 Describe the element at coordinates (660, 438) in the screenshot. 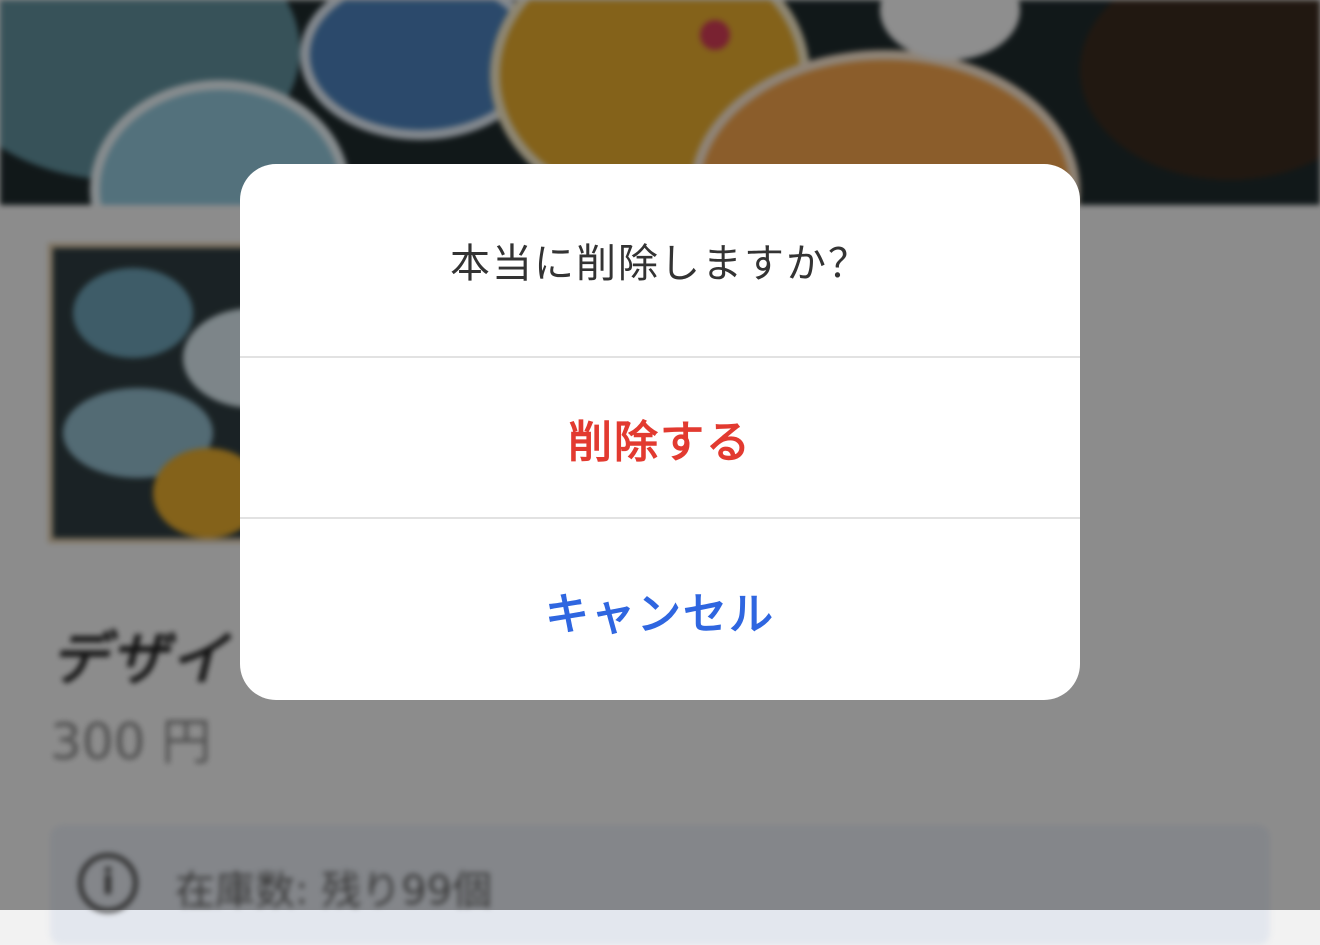

I see `delete-button: 削除する` at that location.